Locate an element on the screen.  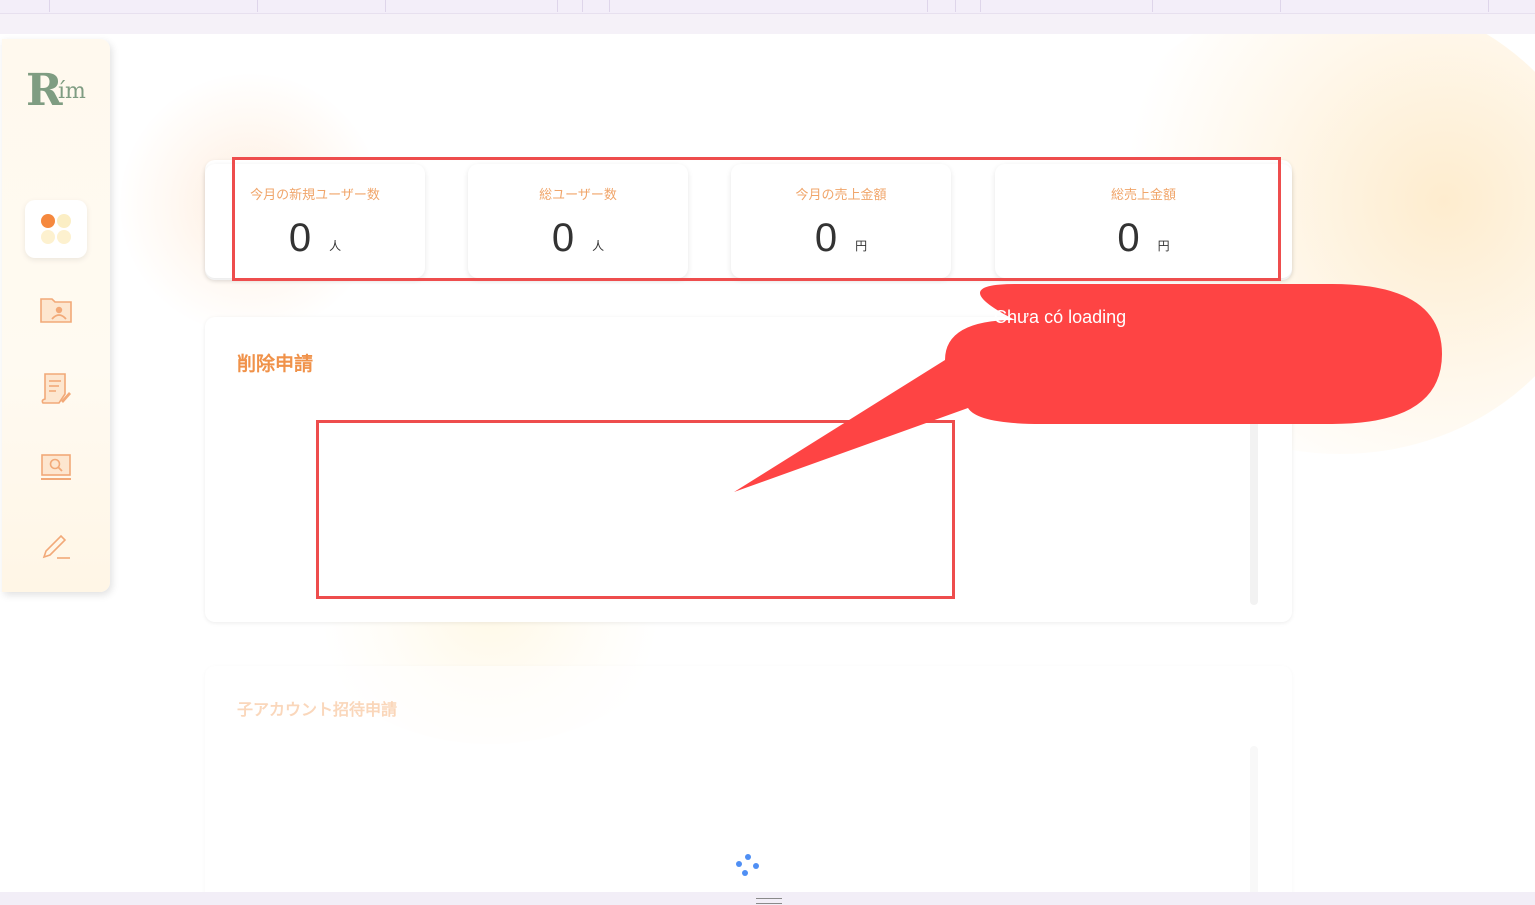
top-gap is located at coordinates (767, 24).